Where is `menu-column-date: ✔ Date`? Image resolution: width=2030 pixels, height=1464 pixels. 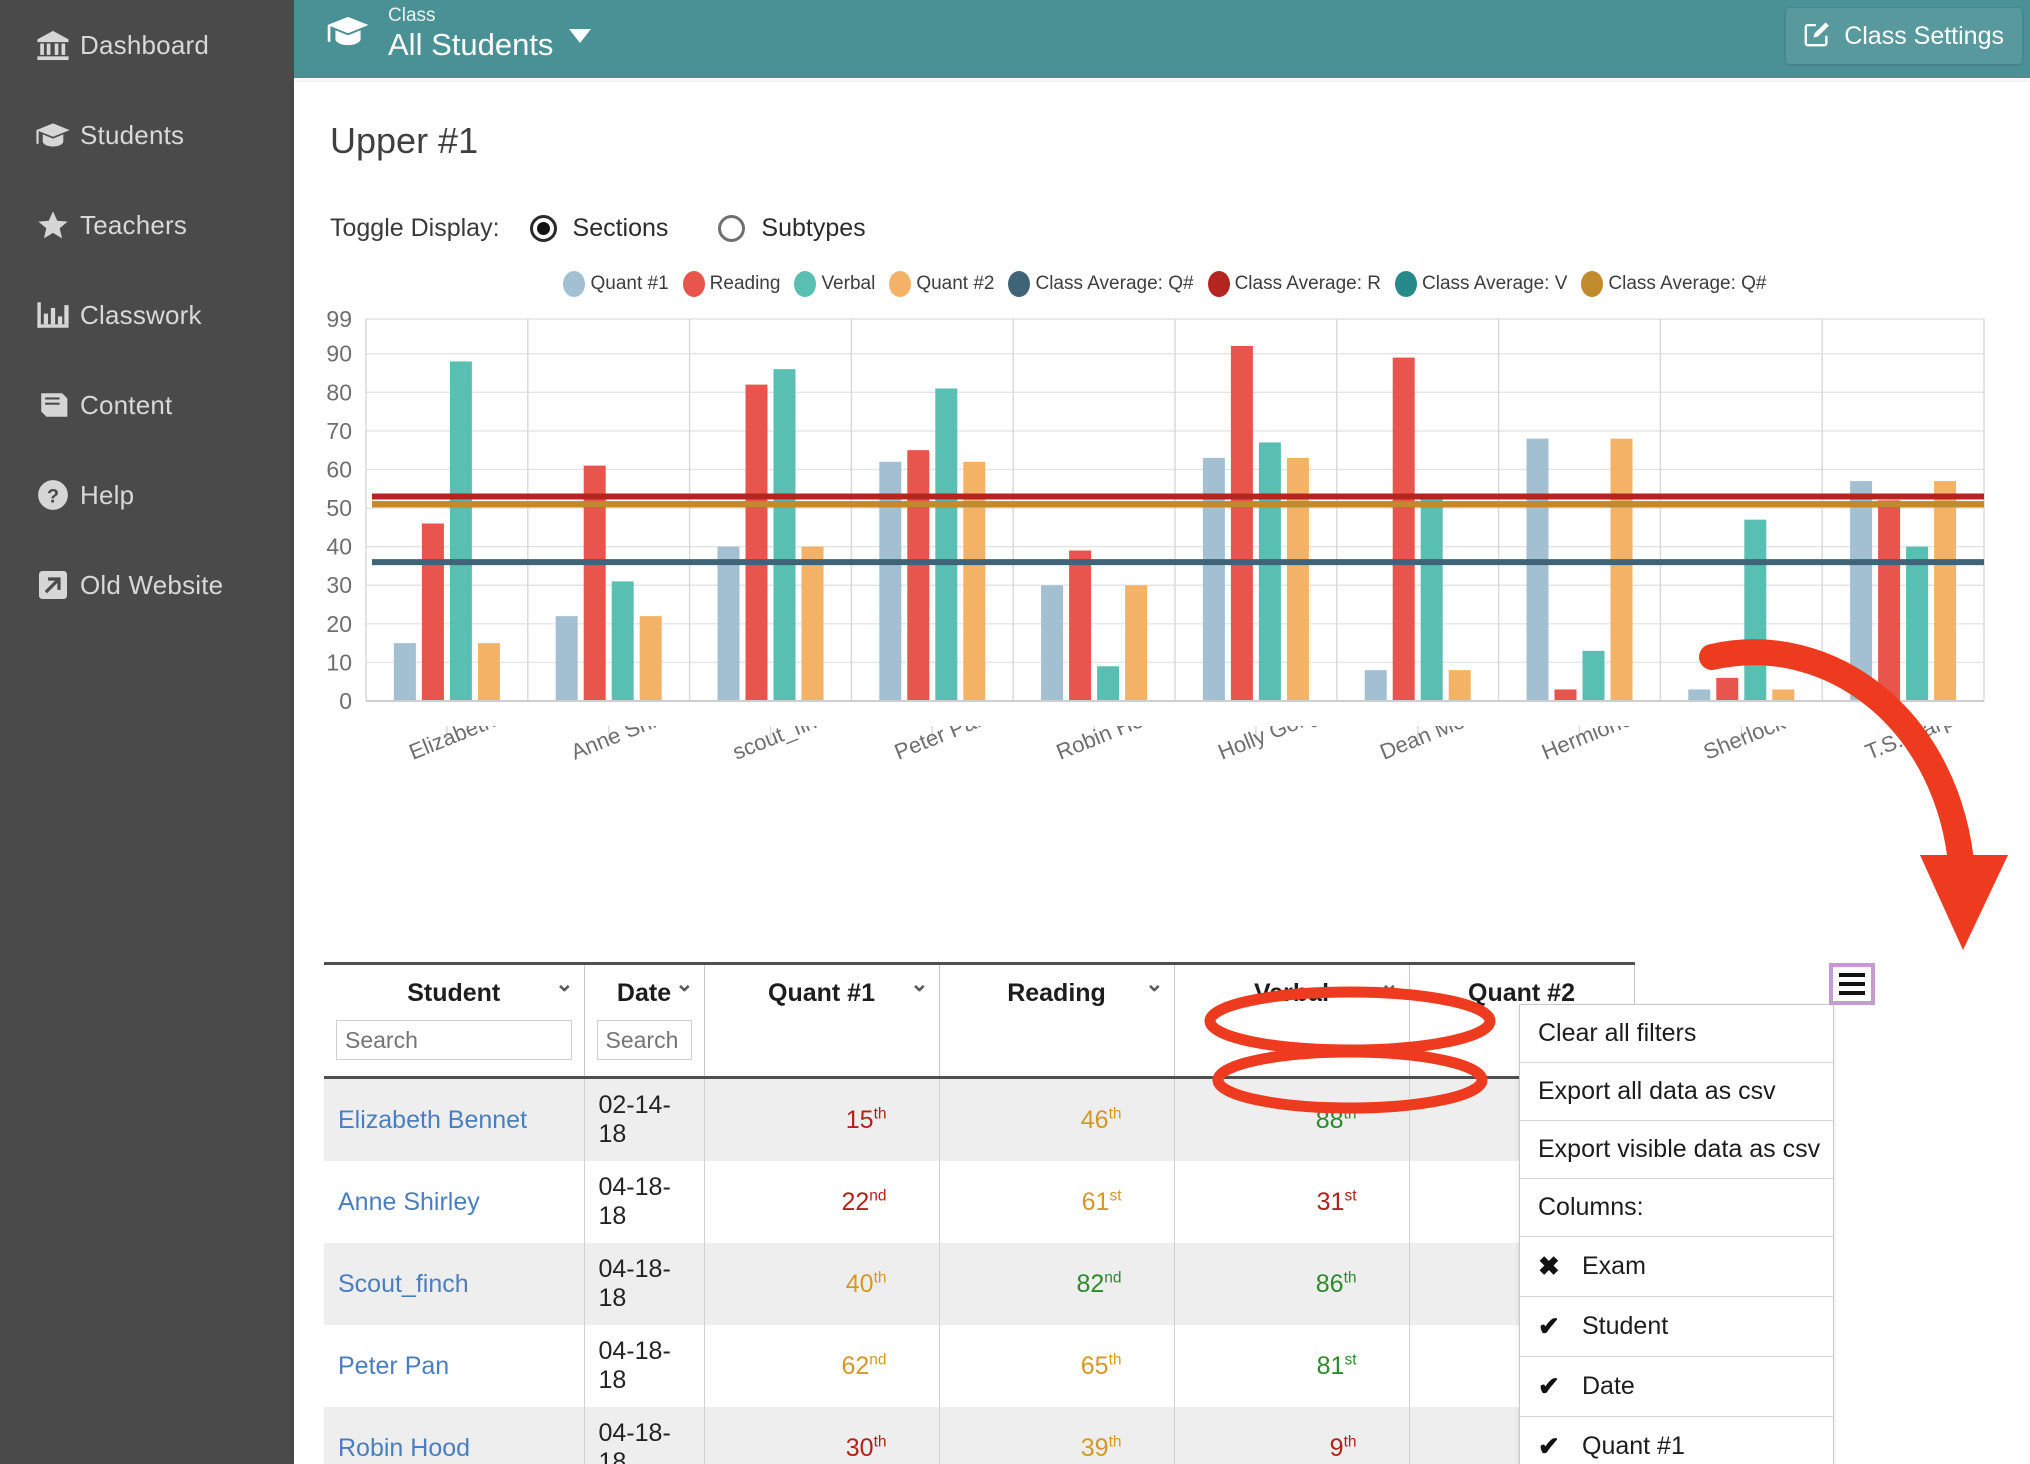 menu-column-date: ✔ Date is located at coordinates (1676, 1387).